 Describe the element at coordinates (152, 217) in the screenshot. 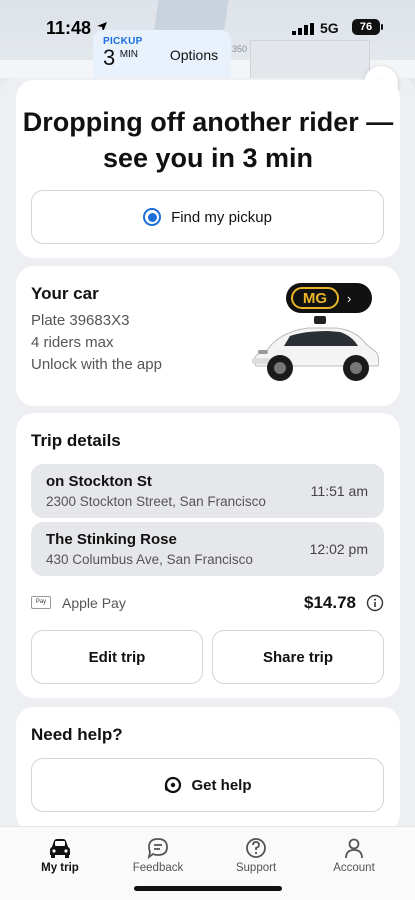

I see `pickup-radio-icon` at that location.